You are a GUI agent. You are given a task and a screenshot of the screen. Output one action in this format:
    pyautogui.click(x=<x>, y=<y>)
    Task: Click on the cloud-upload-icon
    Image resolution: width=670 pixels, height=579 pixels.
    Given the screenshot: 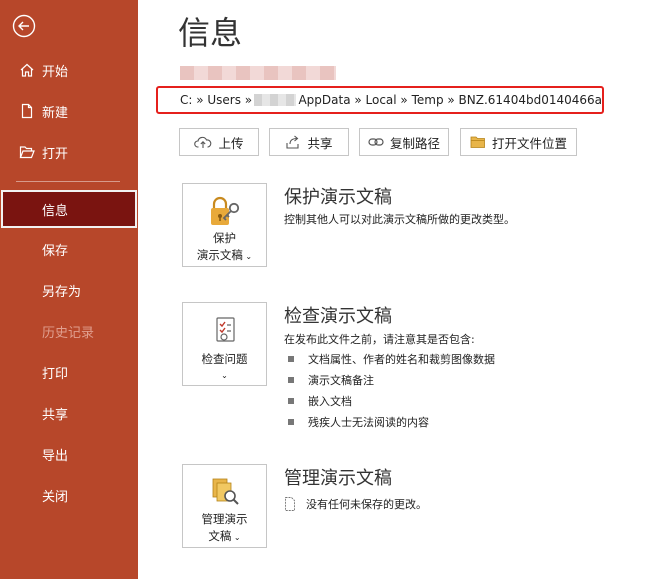 What is the action you would take?
    pyautogui.click(x=203, y=142)
    